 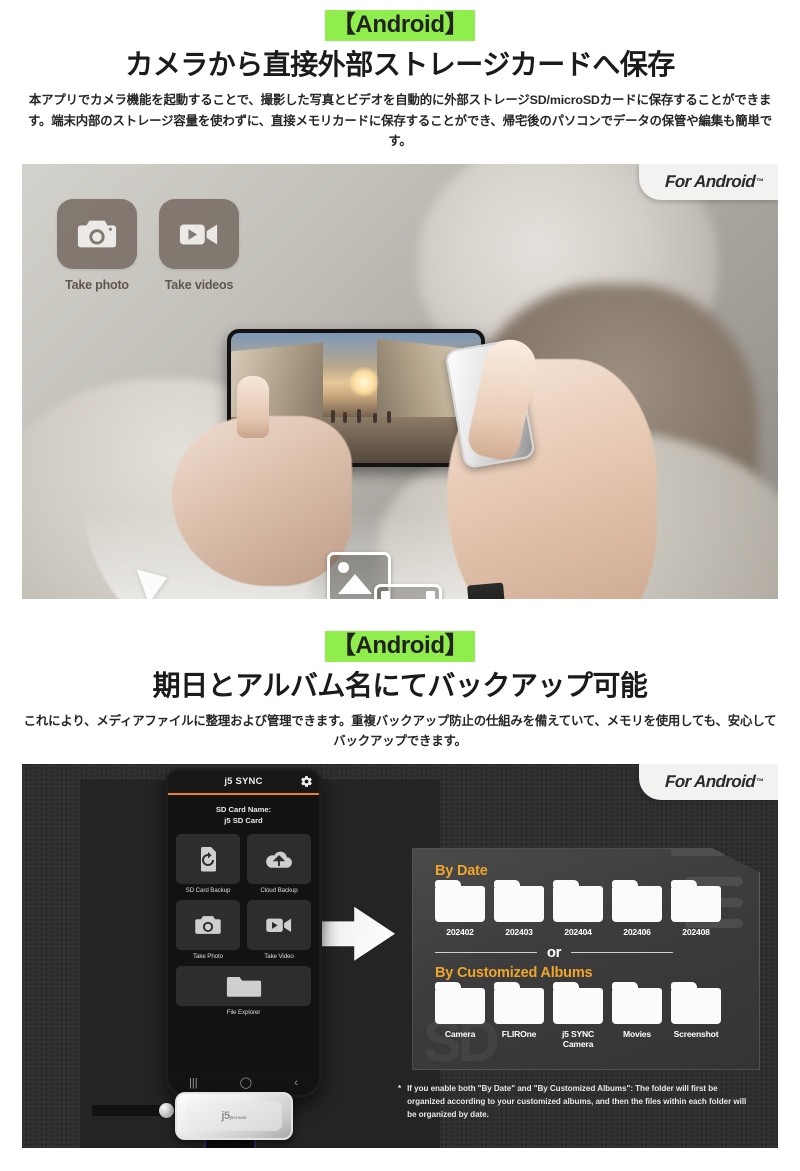 I want to click on drive-face: j5j5create, so click(x=234, y=1115).